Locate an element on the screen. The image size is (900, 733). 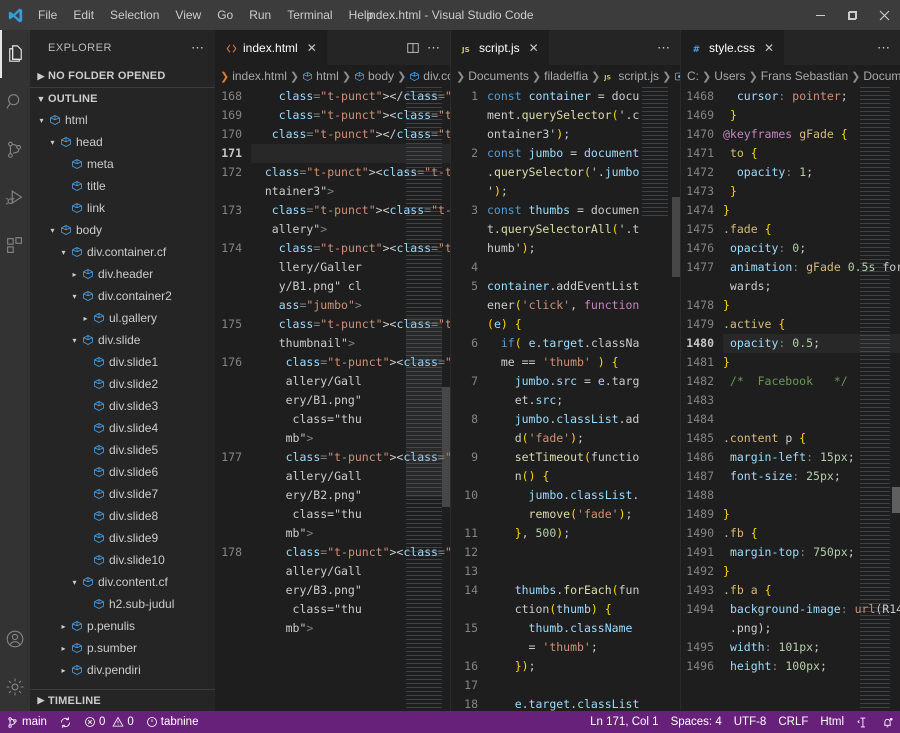
outline-item: ▸ div.header is located at coordinates (122, 274).